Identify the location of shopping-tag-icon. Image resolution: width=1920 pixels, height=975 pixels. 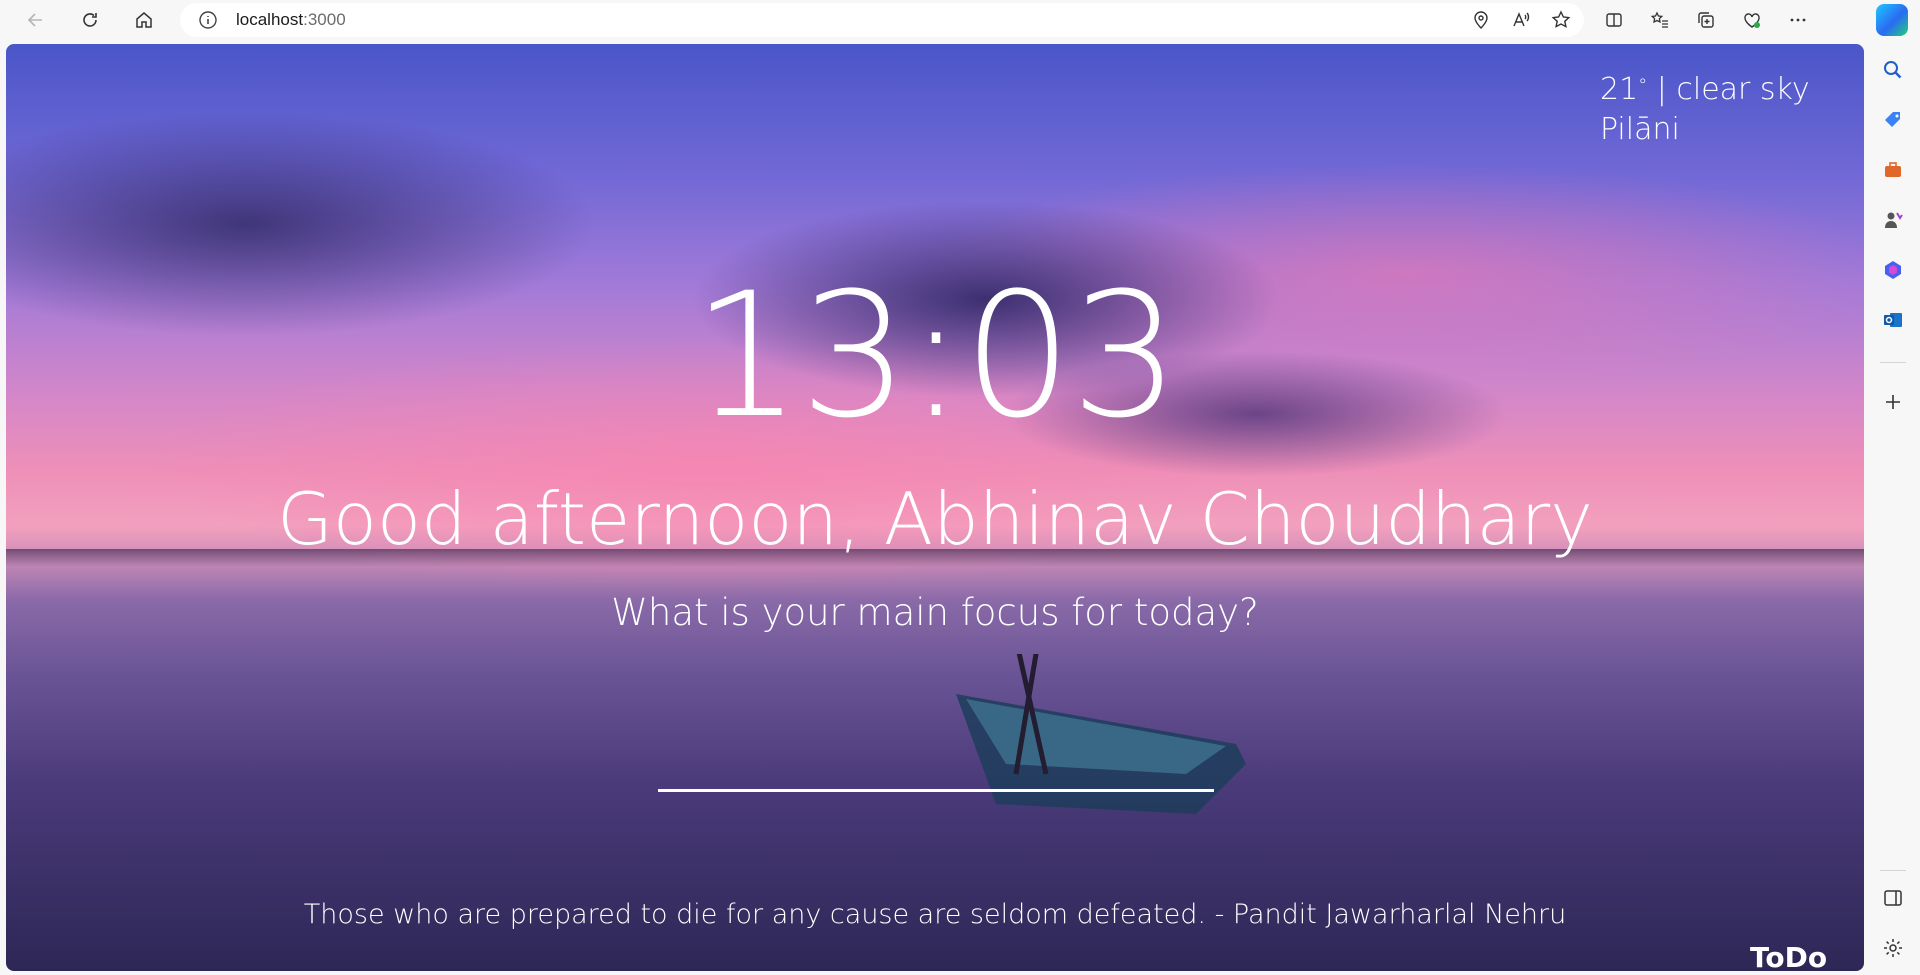
(1893, 120).